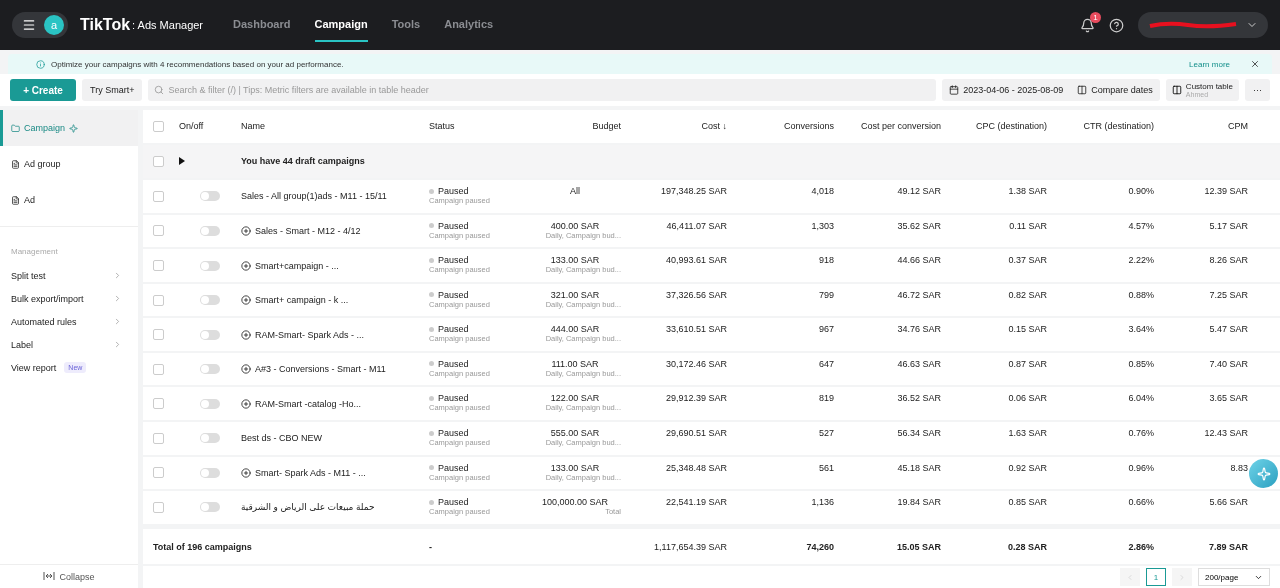 The width and height of the screenshot is (1280, 588). Describe the element at coordinates (682, 126) in the screenshot. I see `column-header: Cost ↓` at that location.